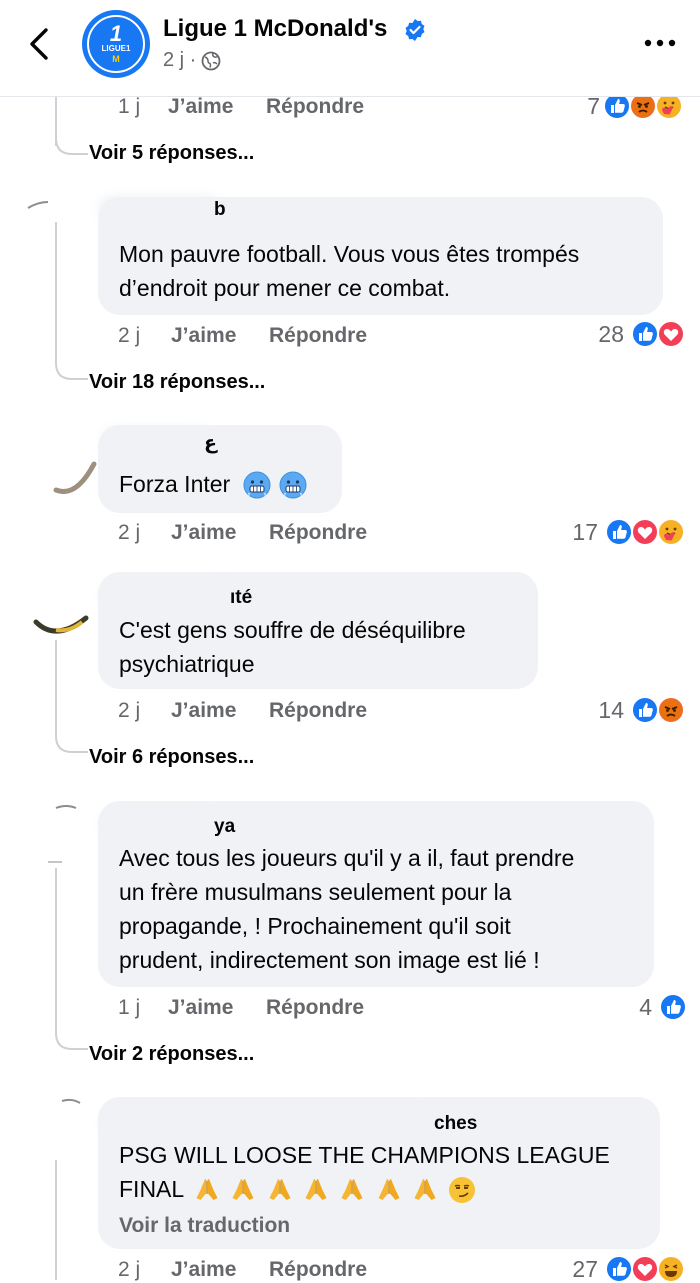 The image size is (700, 1283). I want to click on logo-text: LIGUE1, so click(116, 48).